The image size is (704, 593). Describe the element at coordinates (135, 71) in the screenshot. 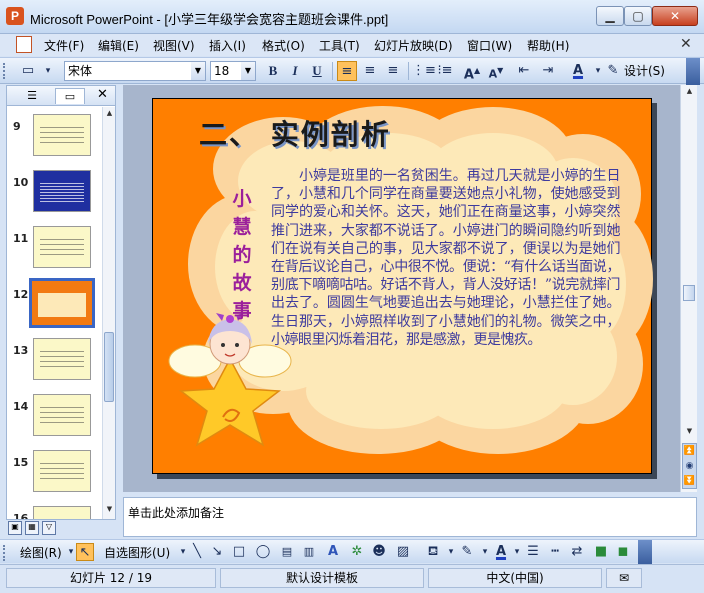

I see `font-name-select: 宋体 ▼` at that location.